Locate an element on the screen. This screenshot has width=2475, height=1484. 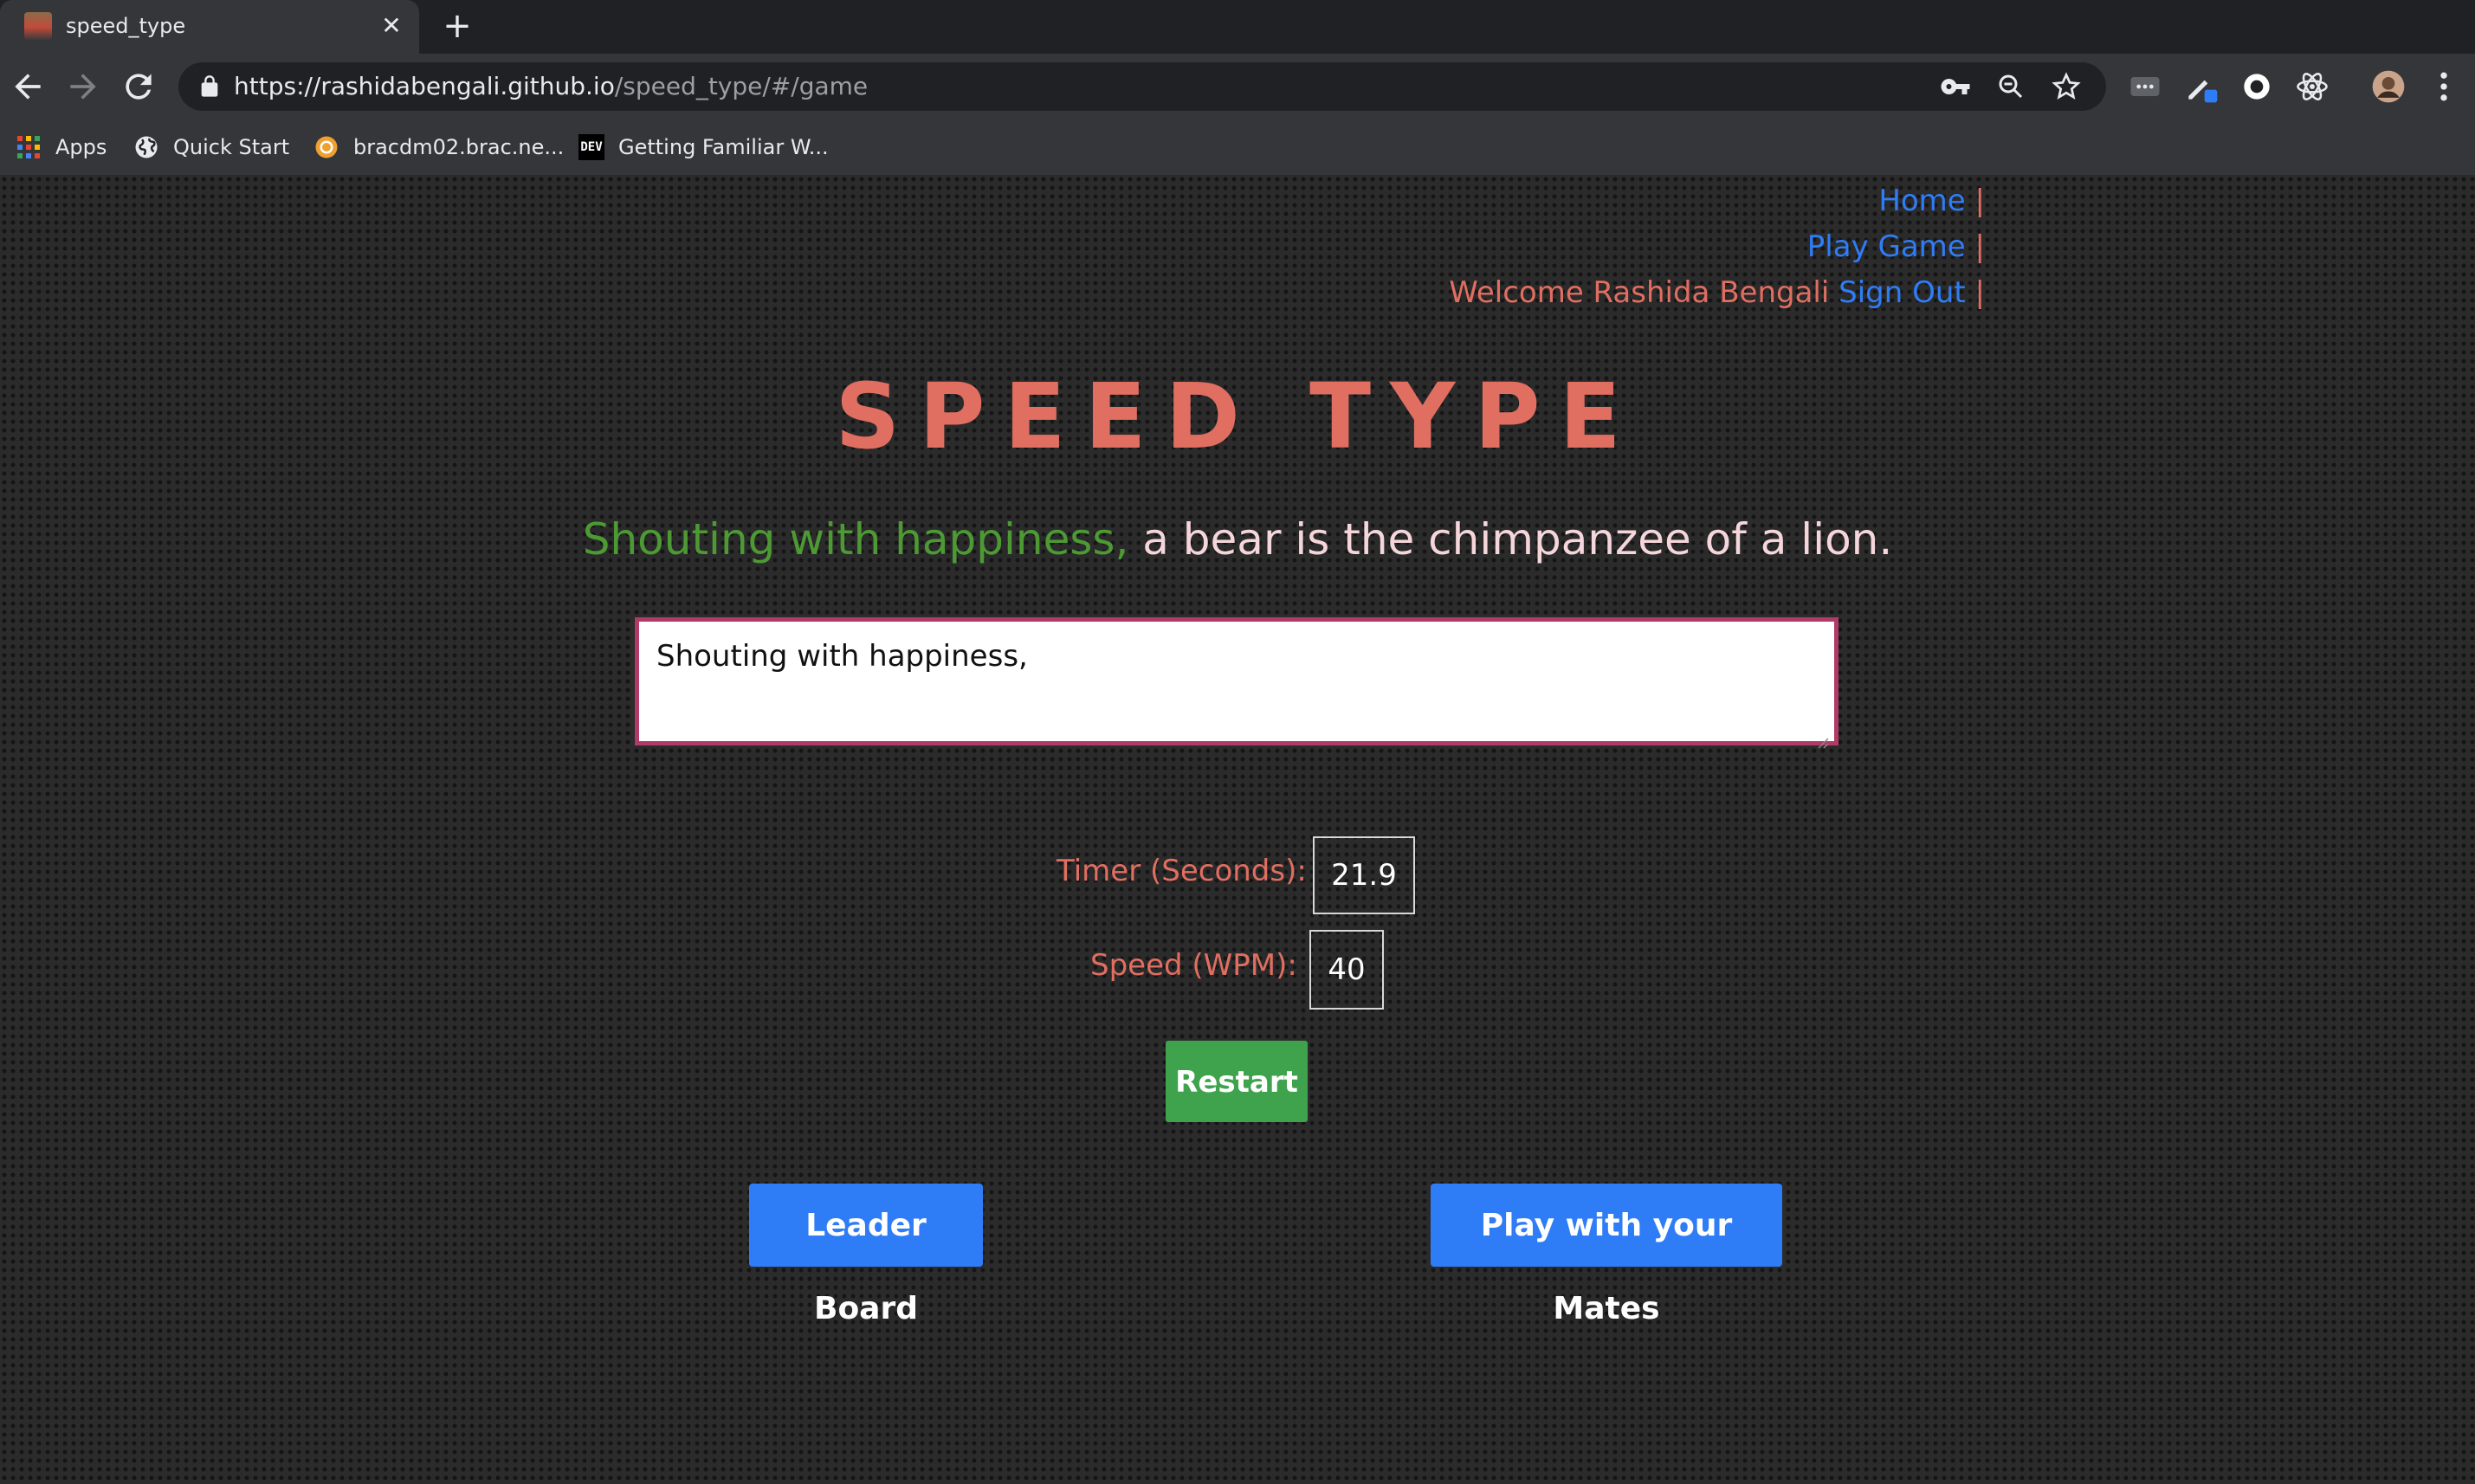
nav-row-play: Play Game | is located at coordinates (1717, 247).